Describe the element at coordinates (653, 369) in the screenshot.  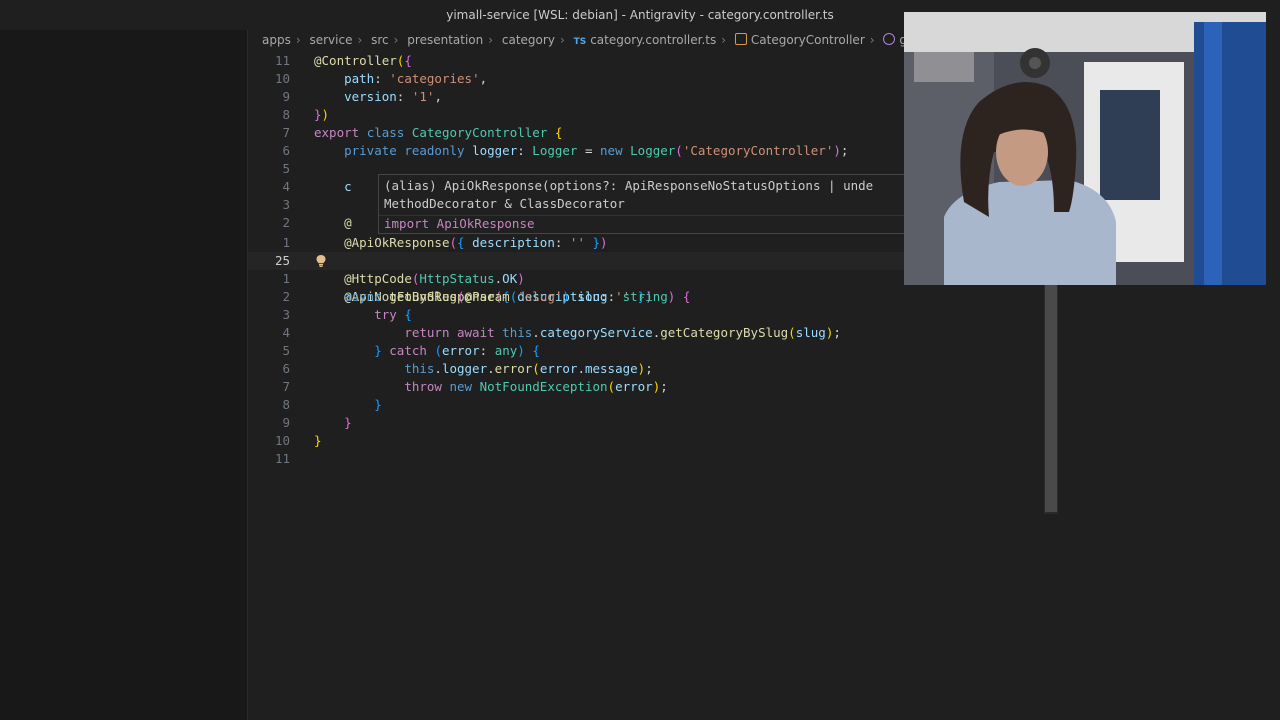
I see `code-line: 6 this.logger.error(error.message);` at that location.